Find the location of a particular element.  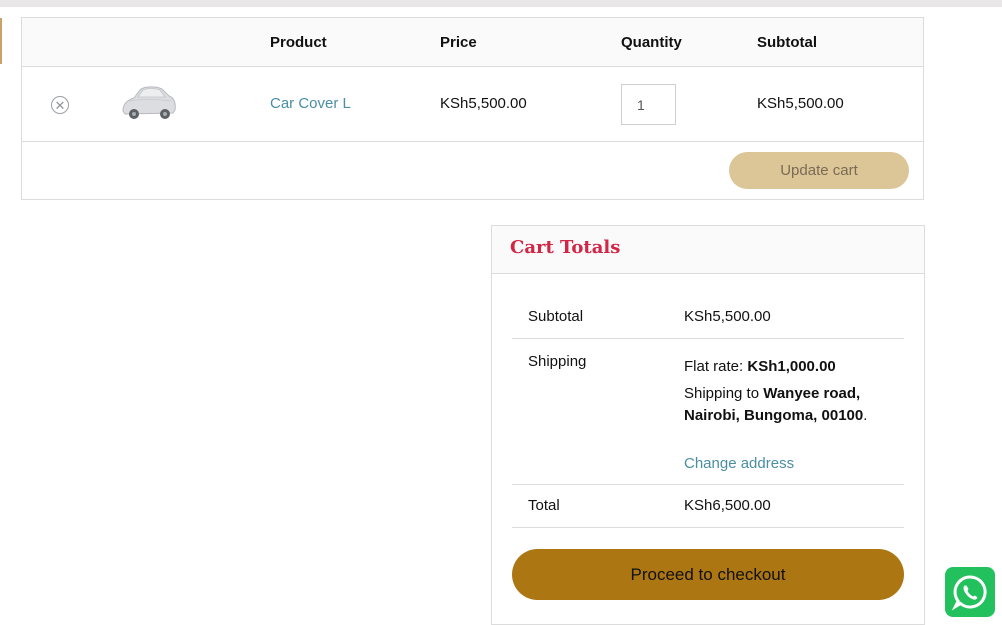

shipping-rate: KSh1,000.00 is located at coordinates (791, 366).